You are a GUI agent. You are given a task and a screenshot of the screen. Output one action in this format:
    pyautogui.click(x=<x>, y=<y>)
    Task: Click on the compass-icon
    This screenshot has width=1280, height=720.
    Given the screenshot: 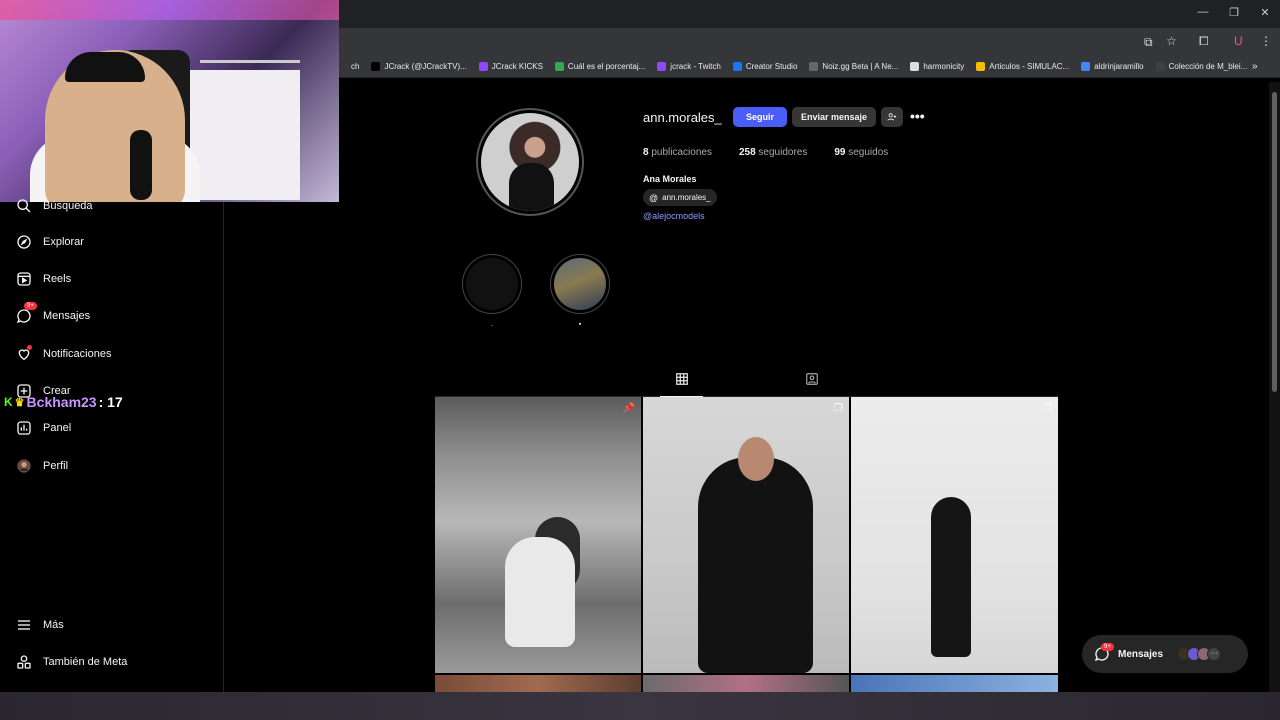 What is the action you would take?
    pyautogui.click(x=24, y=242)
    